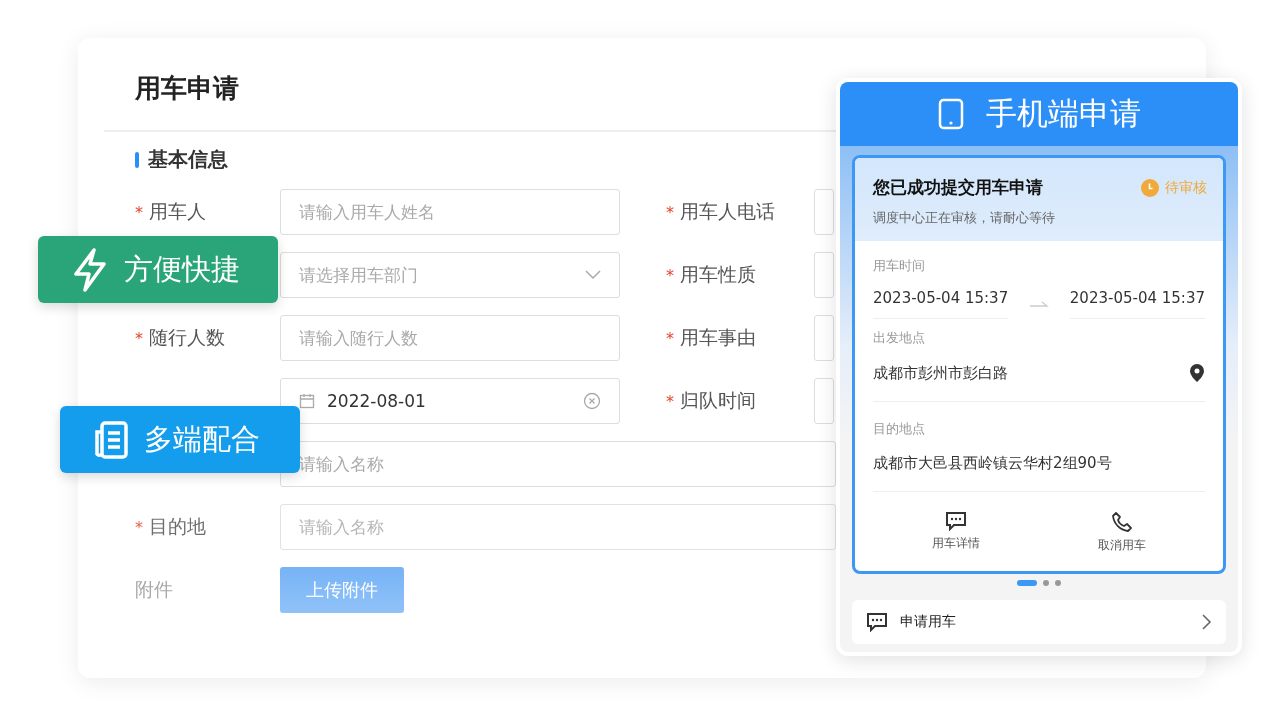 Image resolution: width=1276 pixels, height=716 pixels. I want to click on section-title: 基本信息, so click(188, 159).